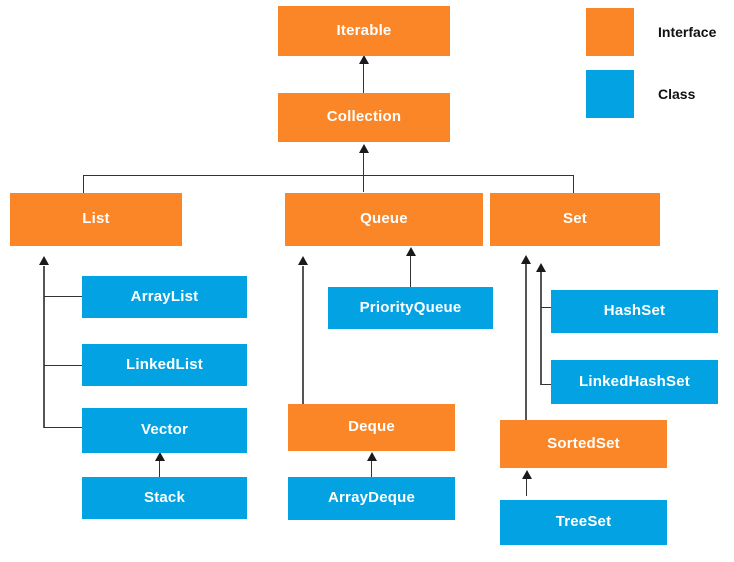 This screenshot has height=562, width=734. What do you see at coordinates (328, 175) in the screenshot?
I see `edge-bus-horizontal-line` at bounding box center [328, 175].